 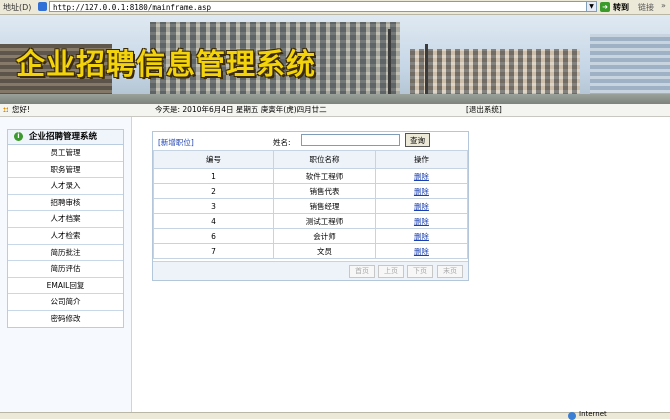 What do you see at coordinates (65, 236) in the screenshot?
I see `sidebar-item-talent-search: 人才检索` at bounding box center [65, 236].